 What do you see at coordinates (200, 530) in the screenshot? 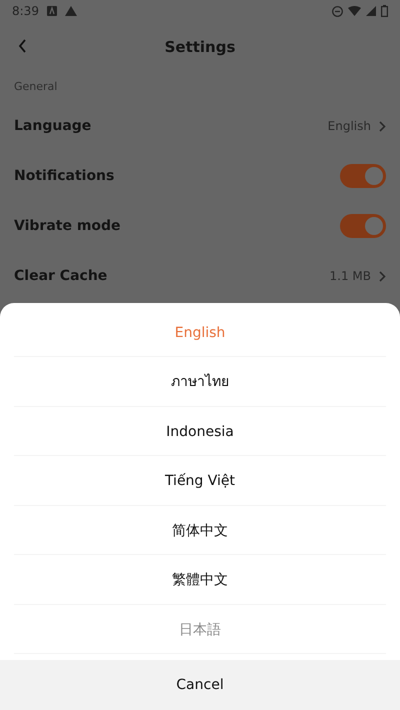
I see `language-option: 简体中文` at bounding box center [200, 530].